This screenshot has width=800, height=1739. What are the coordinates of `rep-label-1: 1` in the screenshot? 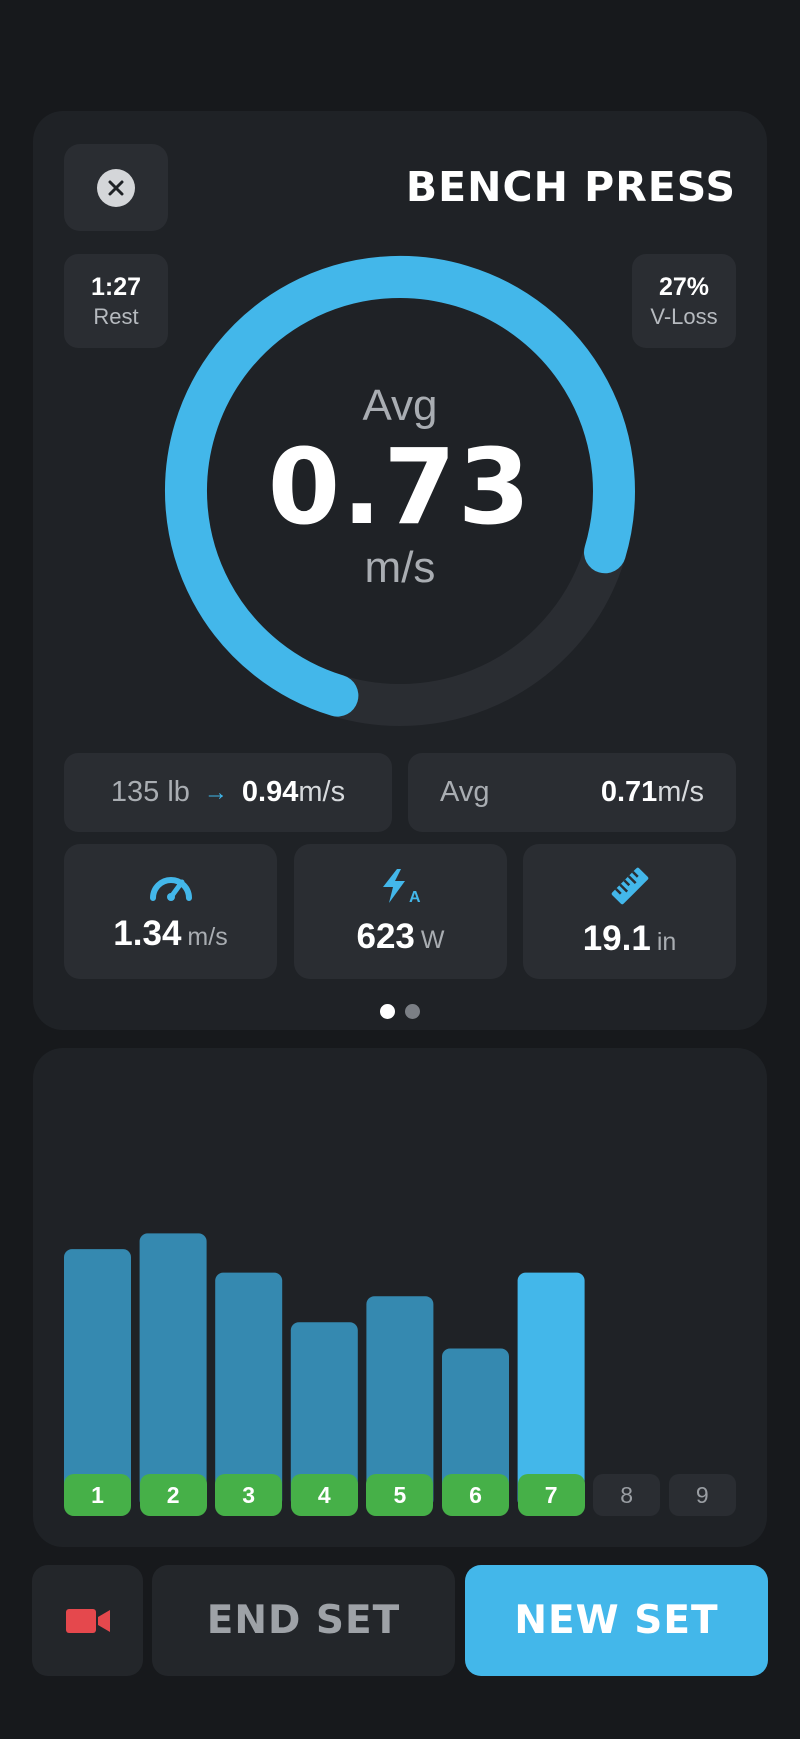 It's located at (97, 1495).